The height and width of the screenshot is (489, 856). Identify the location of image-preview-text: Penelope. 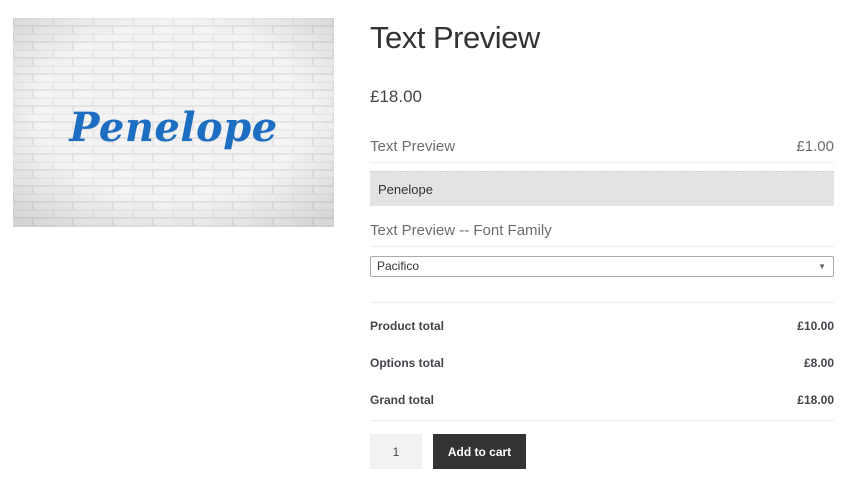
(173, 127).